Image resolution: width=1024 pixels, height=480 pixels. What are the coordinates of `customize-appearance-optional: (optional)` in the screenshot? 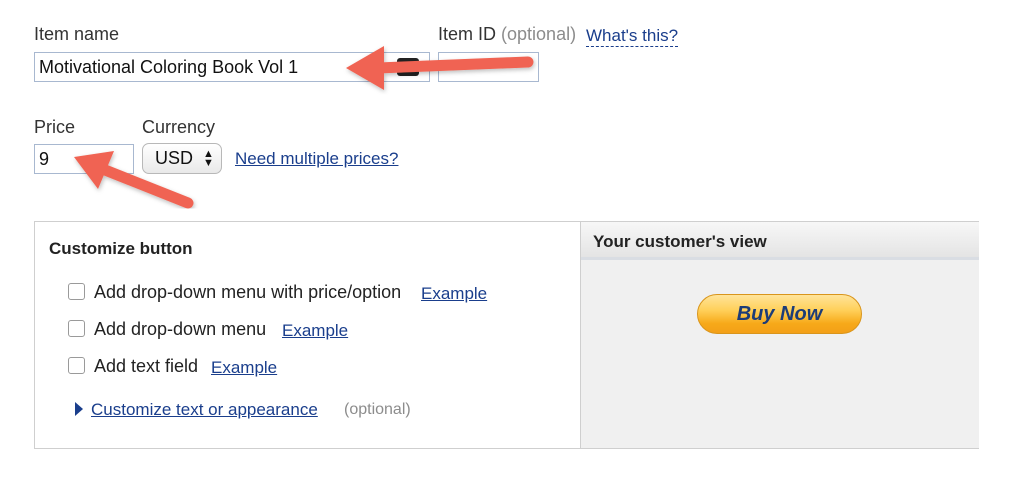 It's located at (377, 409).